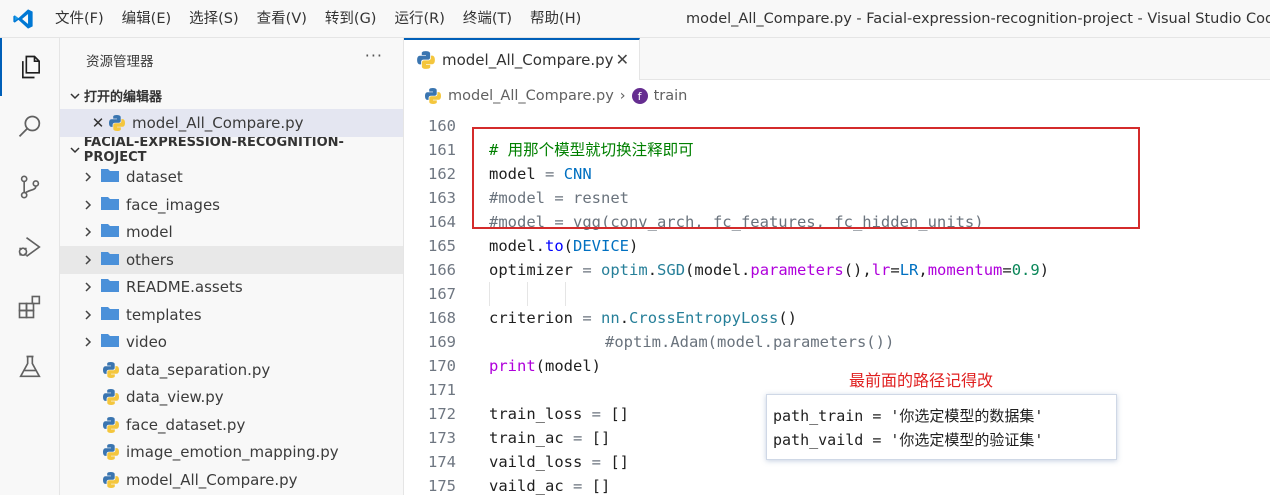 The height and width of the screenshot is (495, 1270). Describe the element at coordinates (231, 260) in the screenshot. I see `tree-folder-others: others` at that location.